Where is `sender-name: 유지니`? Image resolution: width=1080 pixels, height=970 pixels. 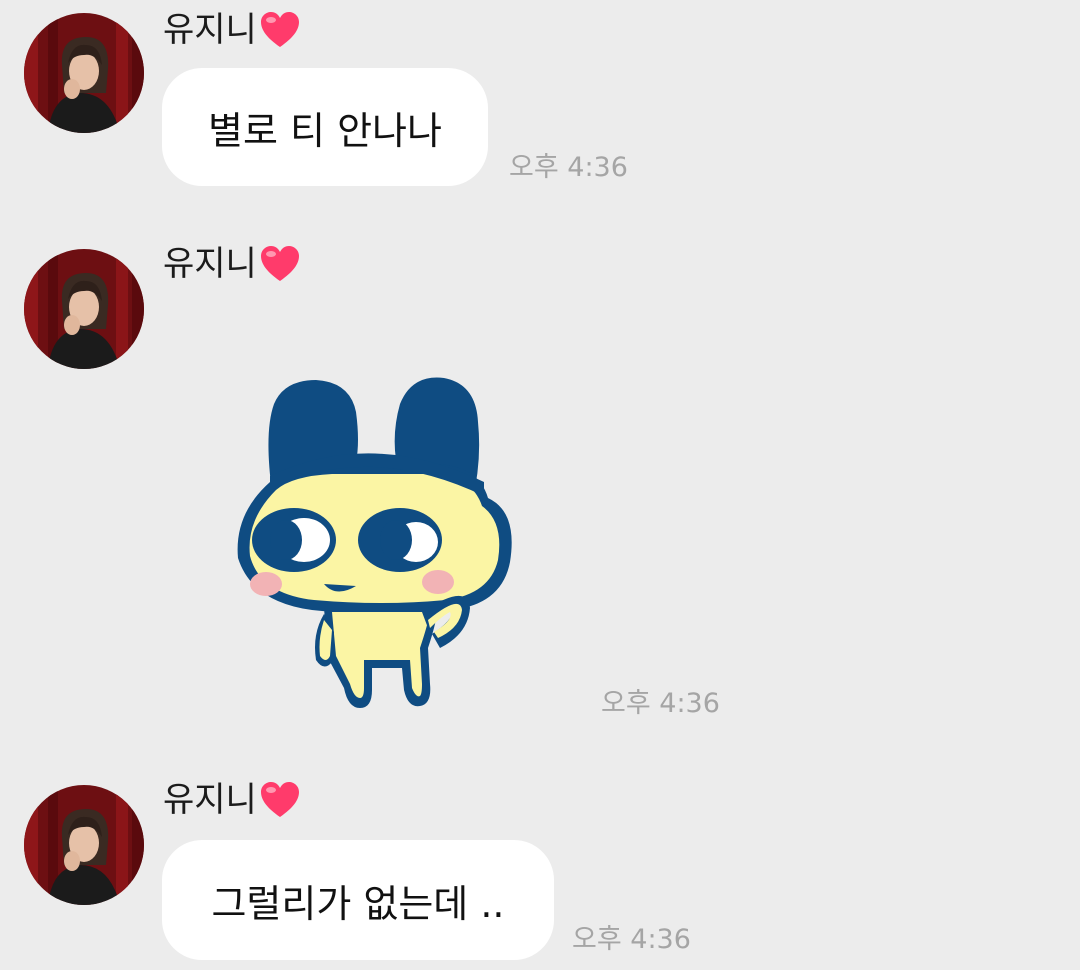
sender-name: 유지니 is located at coordinates (232, 800).